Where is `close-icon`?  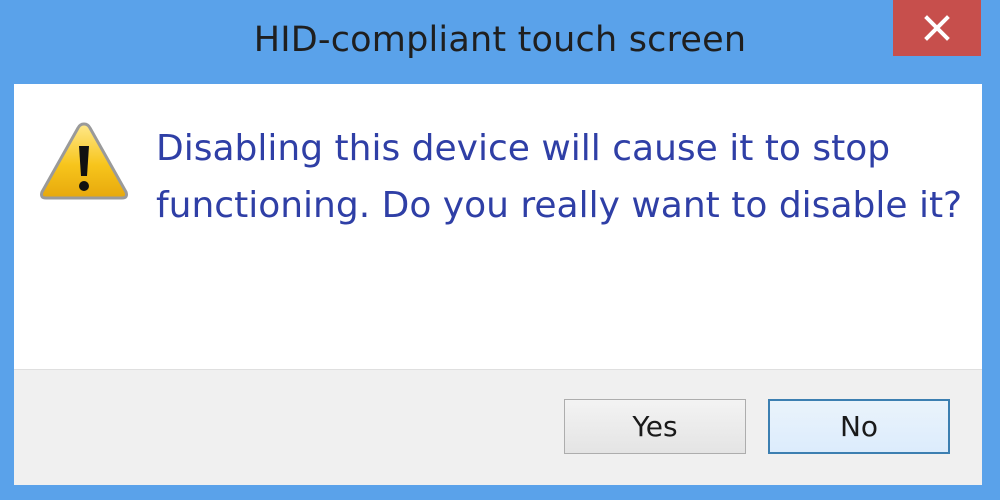 close-icon is located at coordinates (937, 28).